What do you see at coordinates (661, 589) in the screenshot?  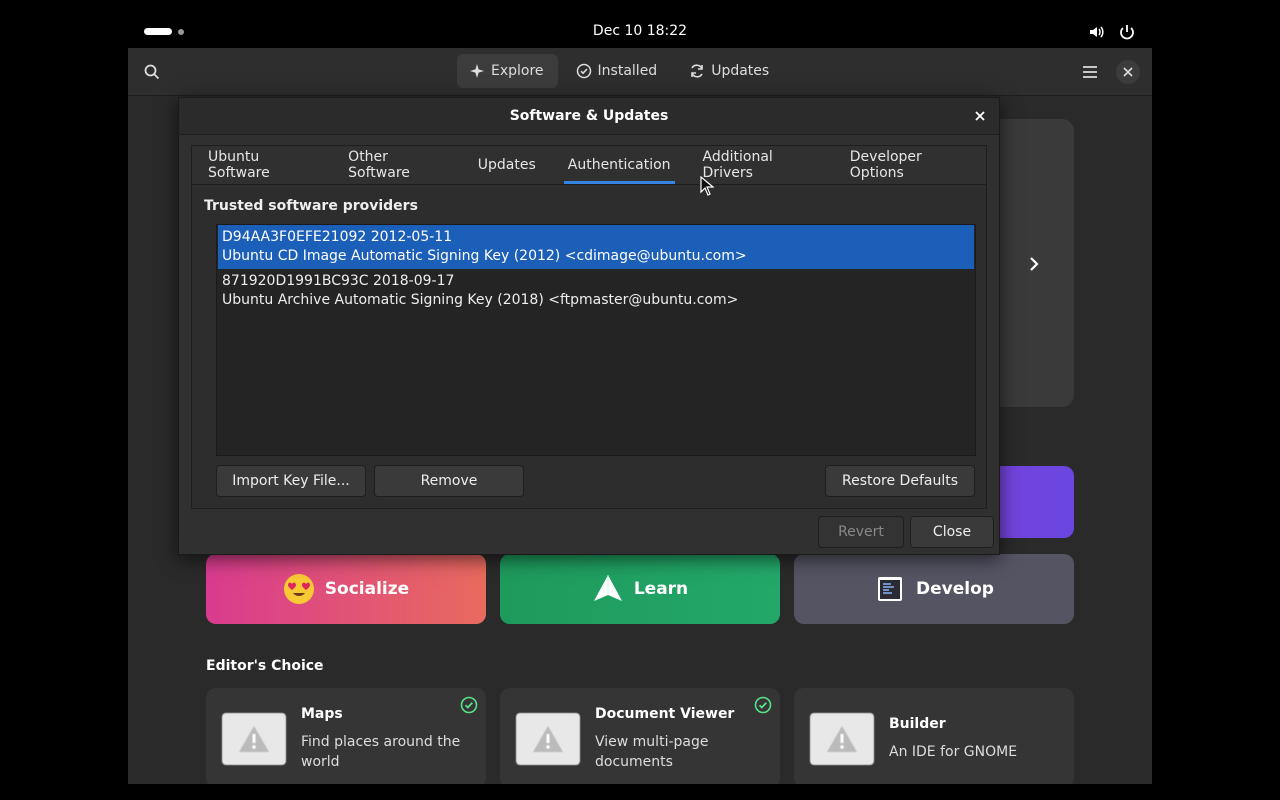 I see `category-learn-label: Learn` at bounding box center [661, 589].